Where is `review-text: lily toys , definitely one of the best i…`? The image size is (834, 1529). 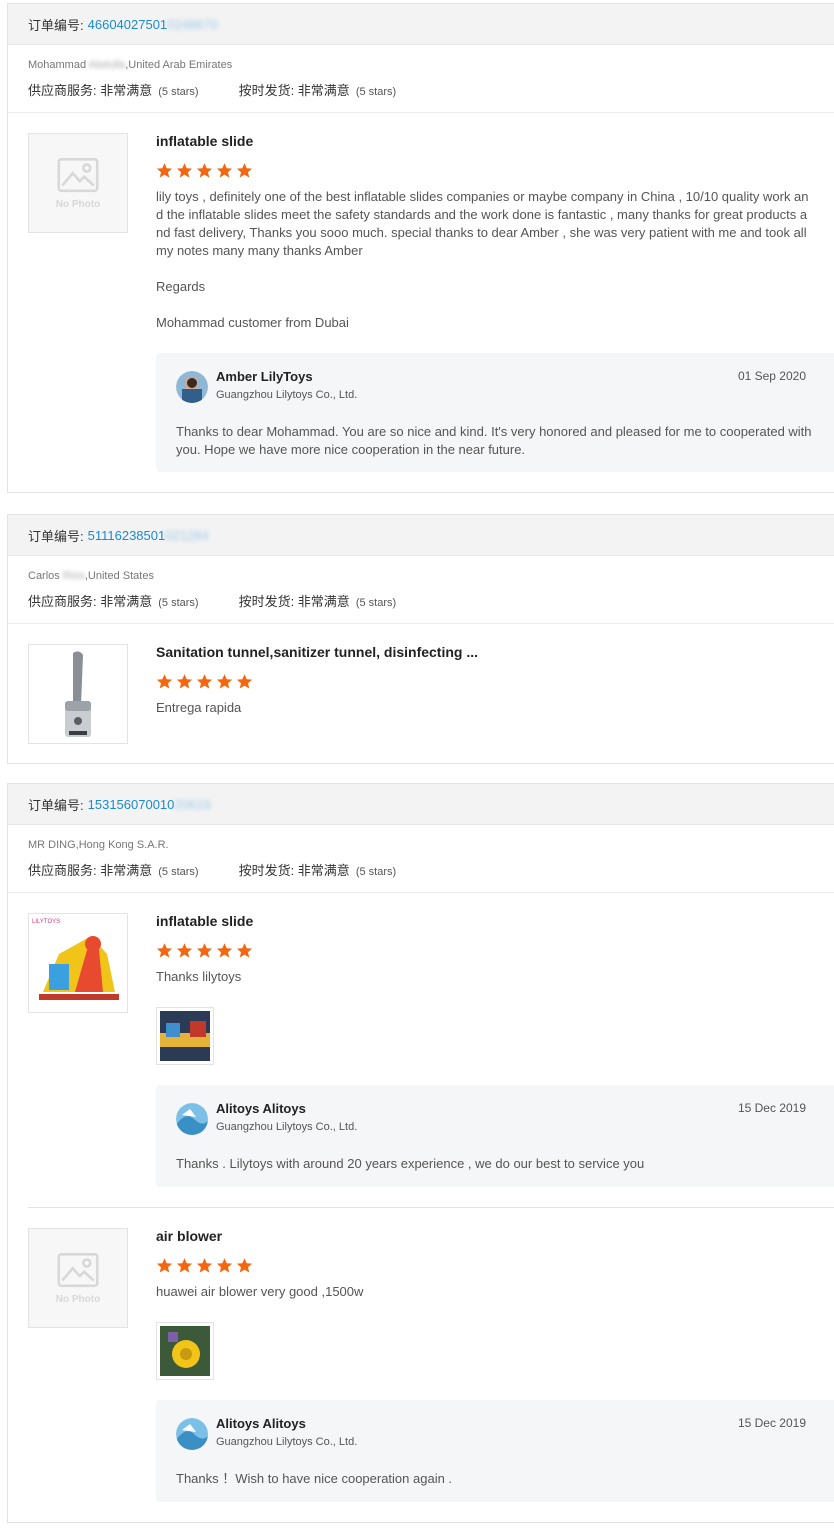
review-text: lily toys , definitely one of the best i… is located at coordinates (482, 259).